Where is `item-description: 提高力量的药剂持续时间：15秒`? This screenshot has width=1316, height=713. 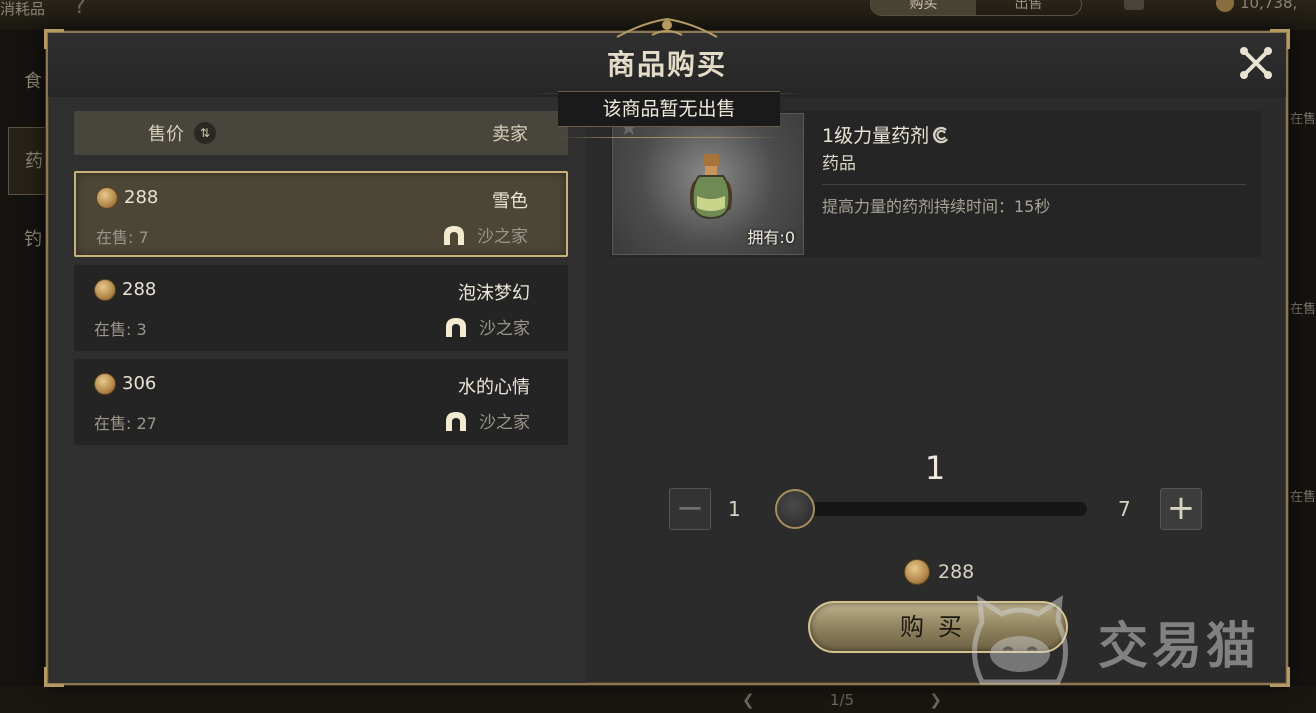
item-description: 提高力量的药剂持续时间：15秒 is located at coordinates (936, 206).